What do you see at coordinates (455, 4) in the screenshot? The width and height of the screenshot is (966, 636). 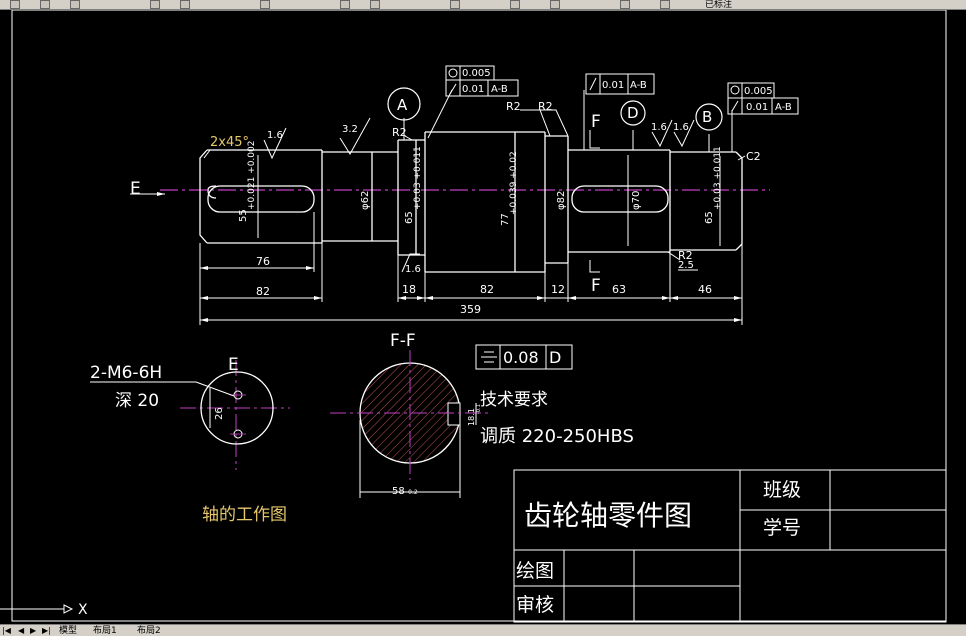 I see `text-style-icon` at bounding box center [455, 4].